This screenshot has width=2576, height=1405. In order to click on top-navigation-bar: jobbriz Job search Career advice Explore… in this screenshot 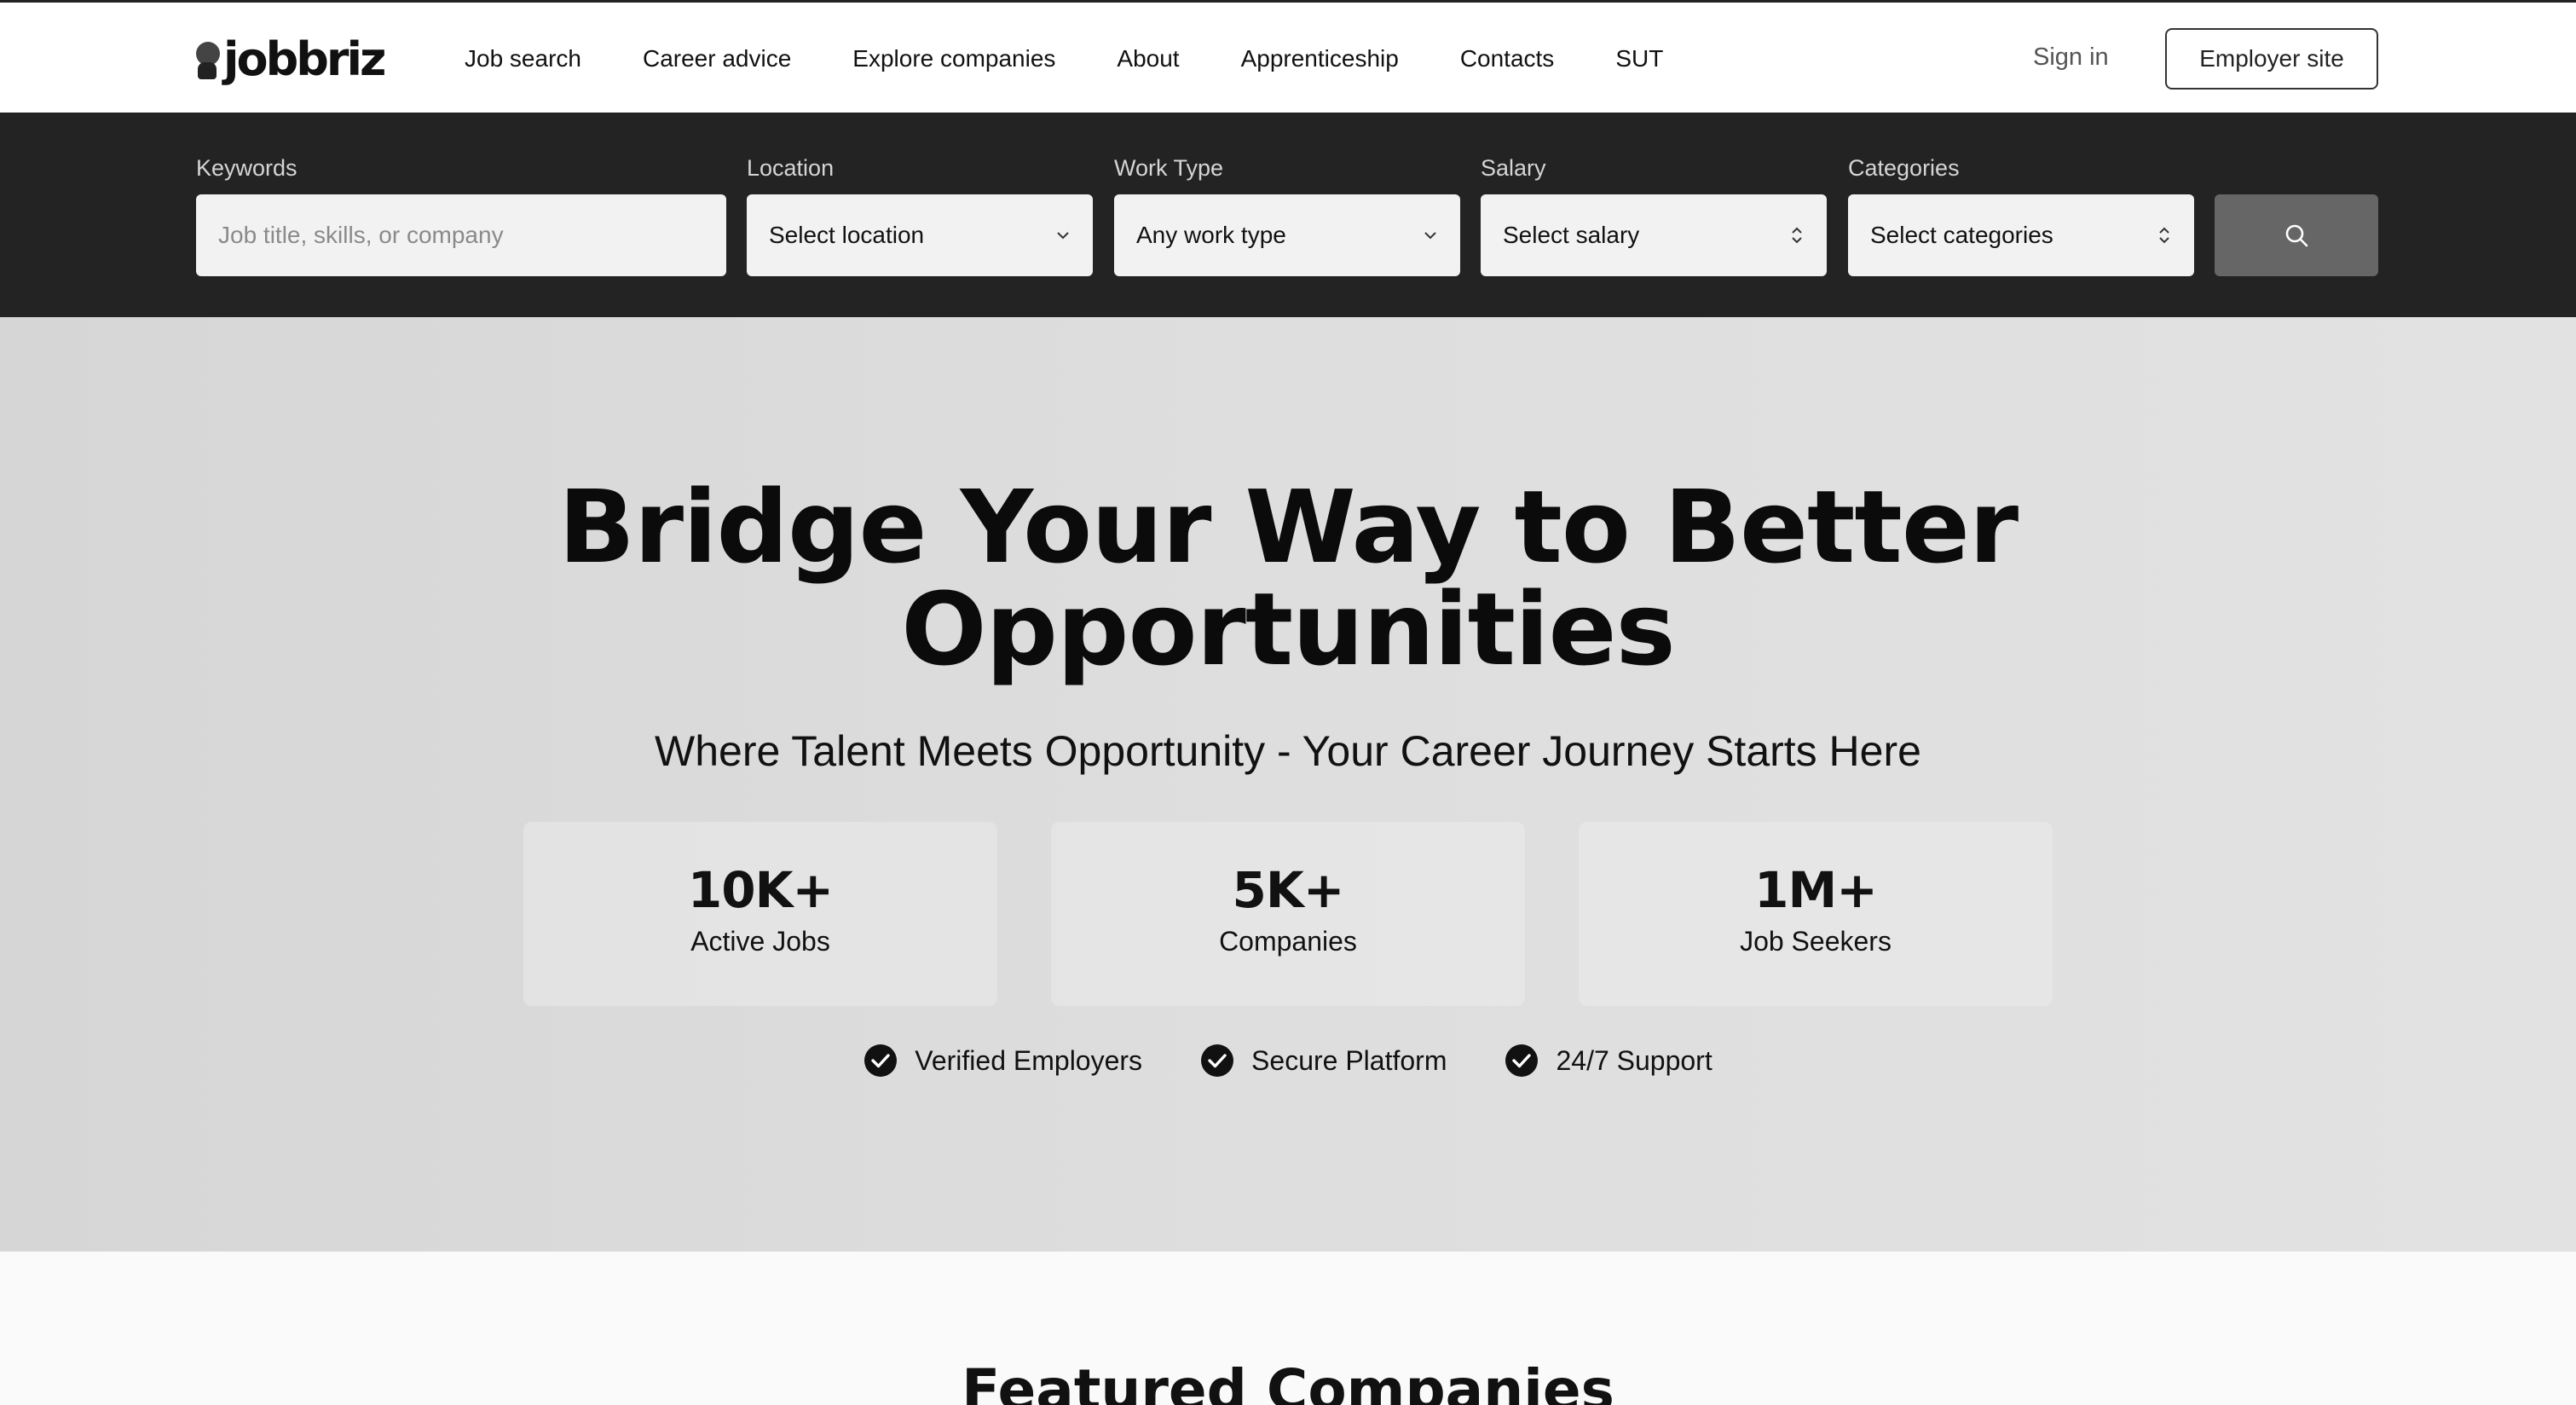, I will do `click(1288, 56)`.